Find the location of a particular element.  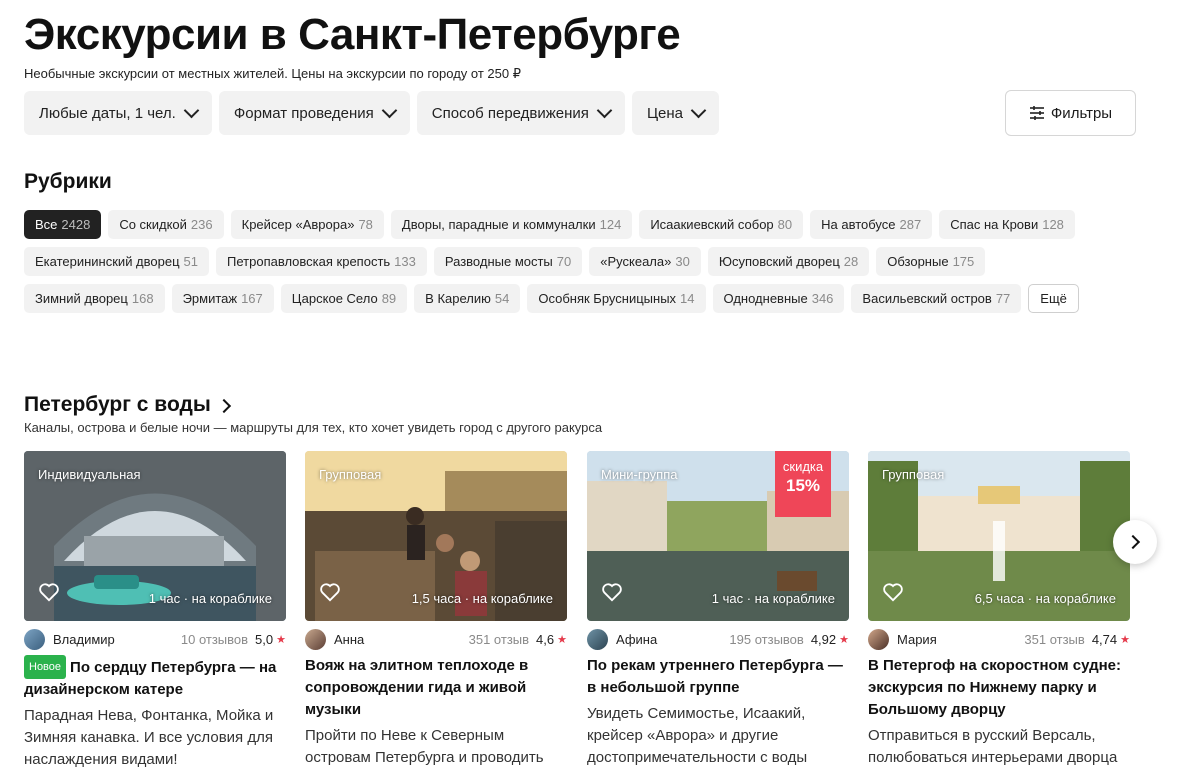

rubric-chip: Царское Село 89 is located at coordinates (344, 298).